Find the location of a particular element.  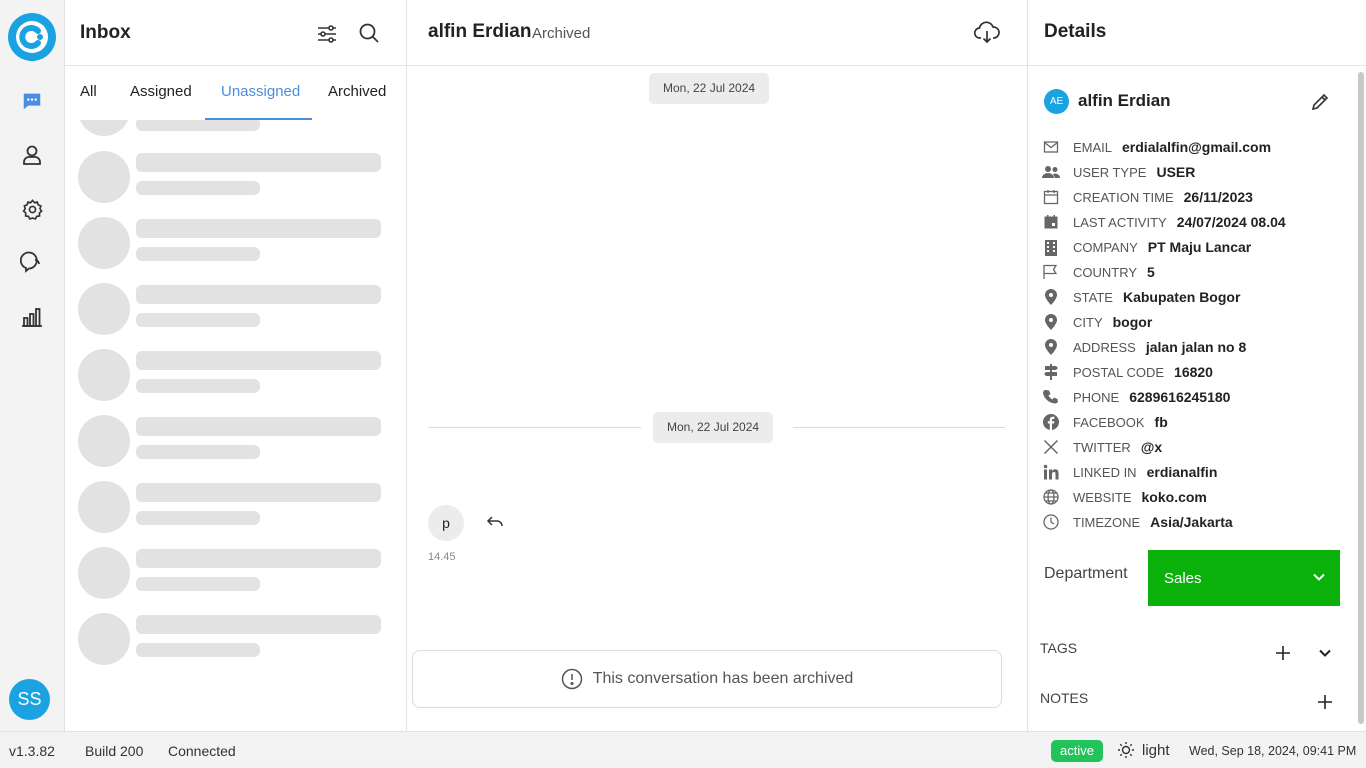

globe-icon is located at coordinates (1051, 497).